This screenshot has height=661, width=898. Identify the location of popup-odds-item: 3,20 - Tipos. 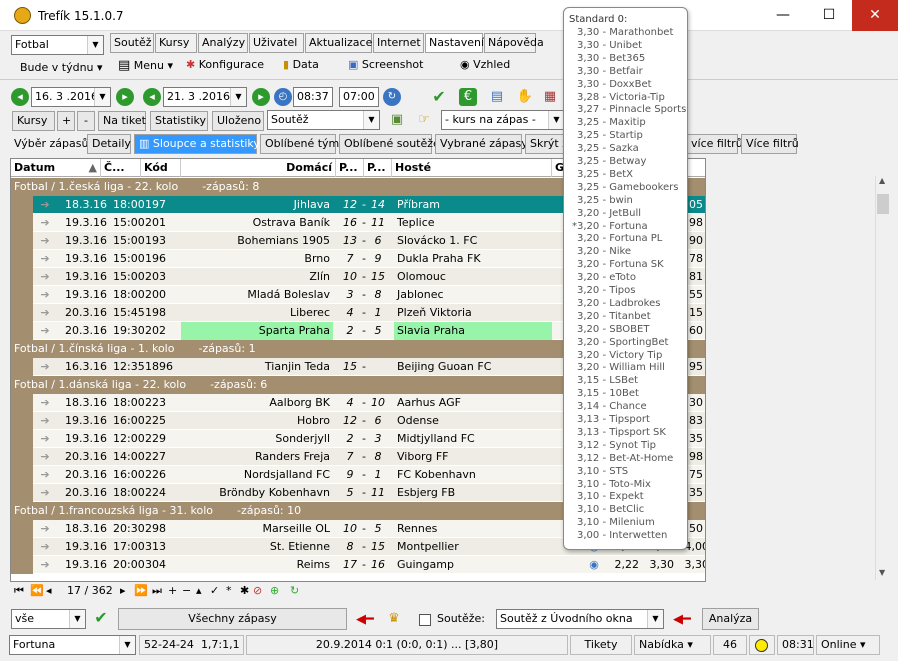
(625, 290).